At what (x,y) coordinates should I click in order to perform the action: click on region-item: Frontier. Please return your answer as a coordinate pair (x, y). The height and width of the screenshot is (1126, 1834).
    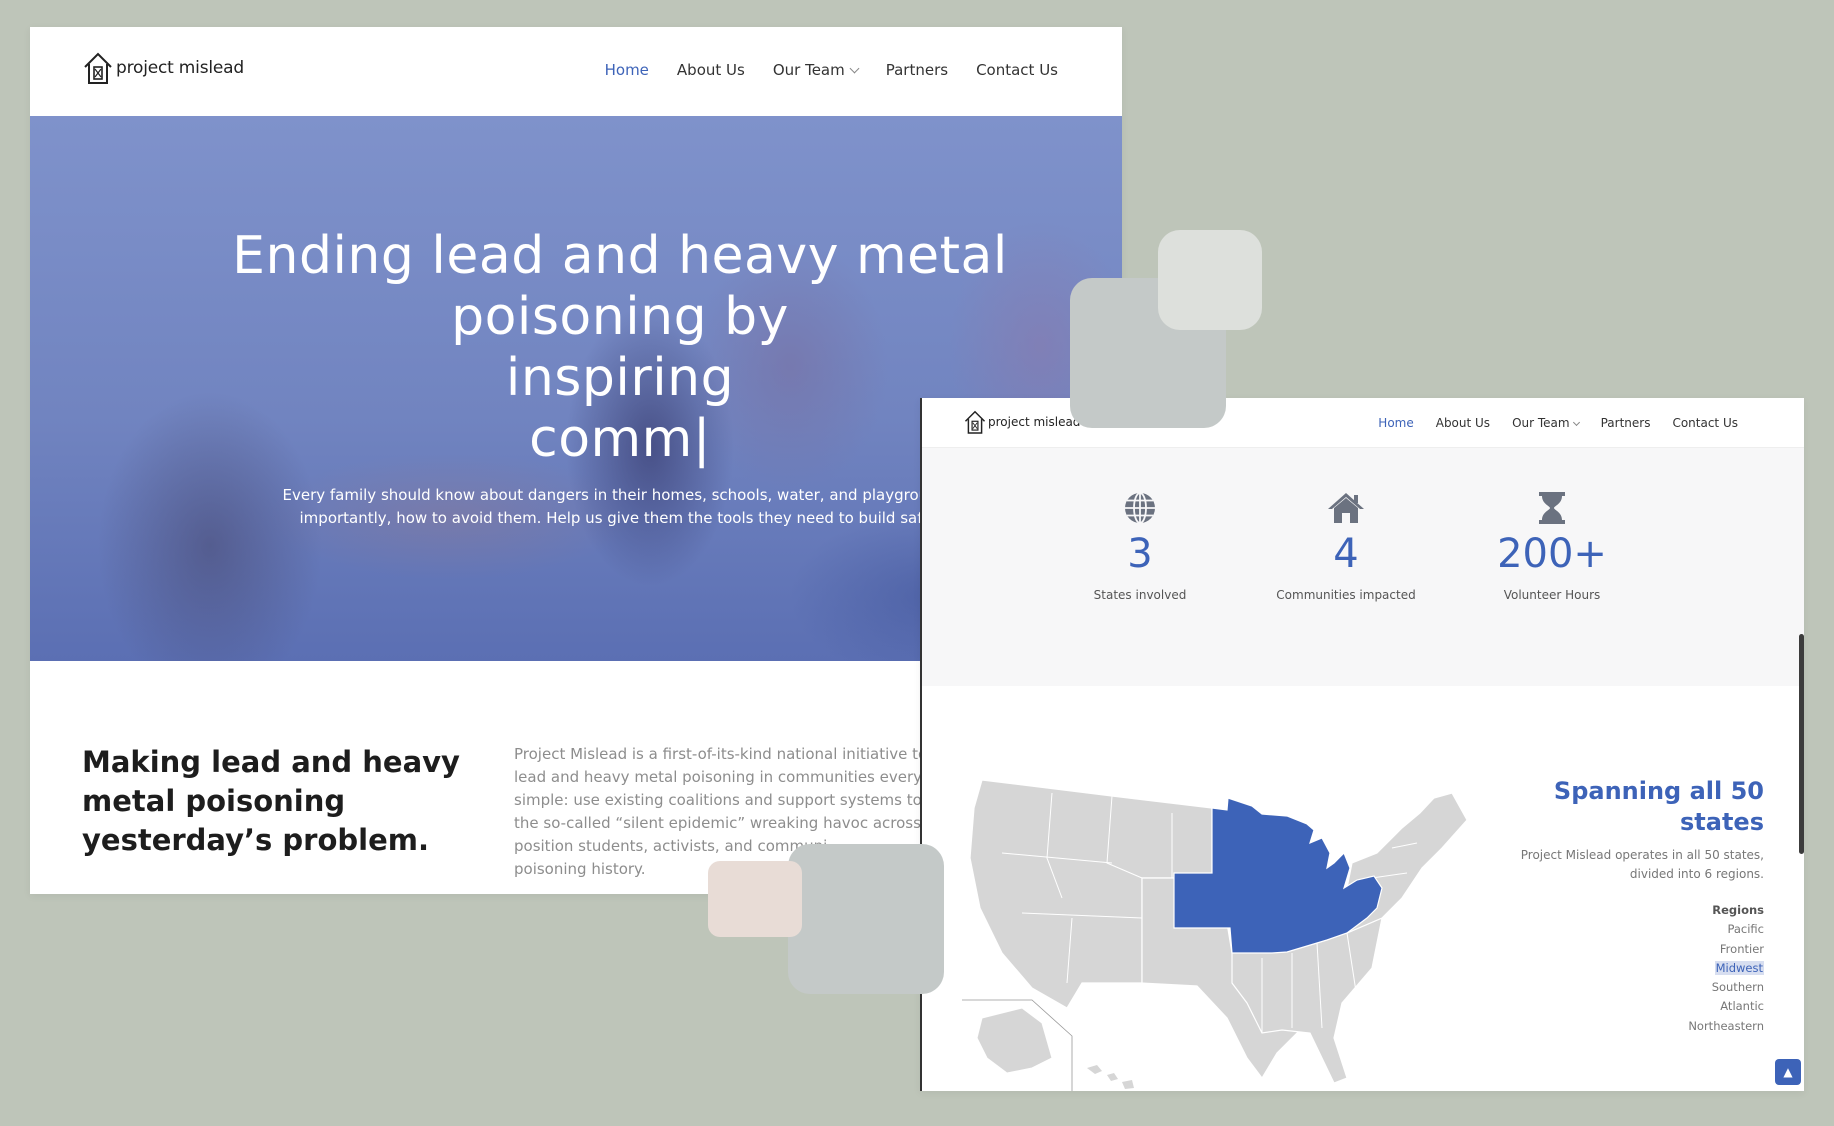
    Looking at the image, I should click on (1664, 949).